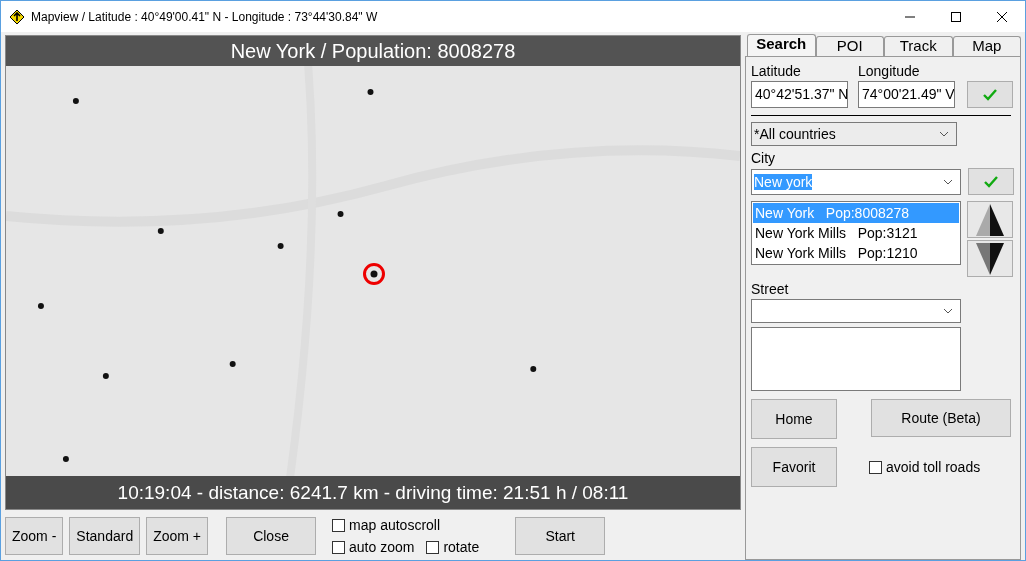  I want to click on tab: Search, so click(781, 45).